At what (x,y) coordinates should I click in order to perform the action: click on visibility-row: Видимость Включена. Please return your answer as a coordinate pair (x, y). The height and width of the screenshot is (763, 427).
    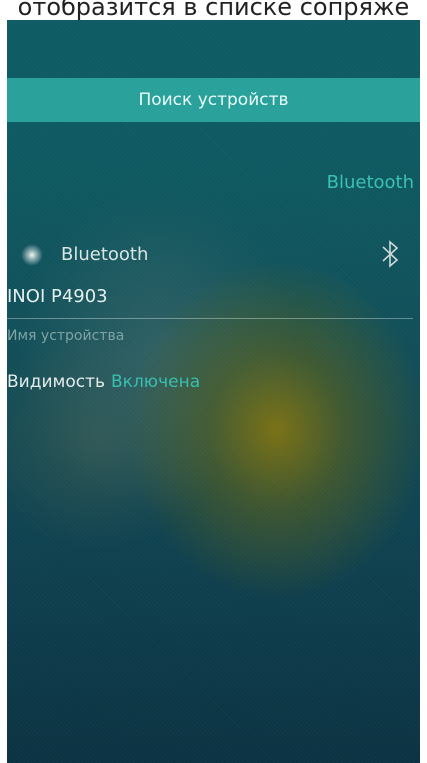
    Looking at the image, I should click on (103, 382).